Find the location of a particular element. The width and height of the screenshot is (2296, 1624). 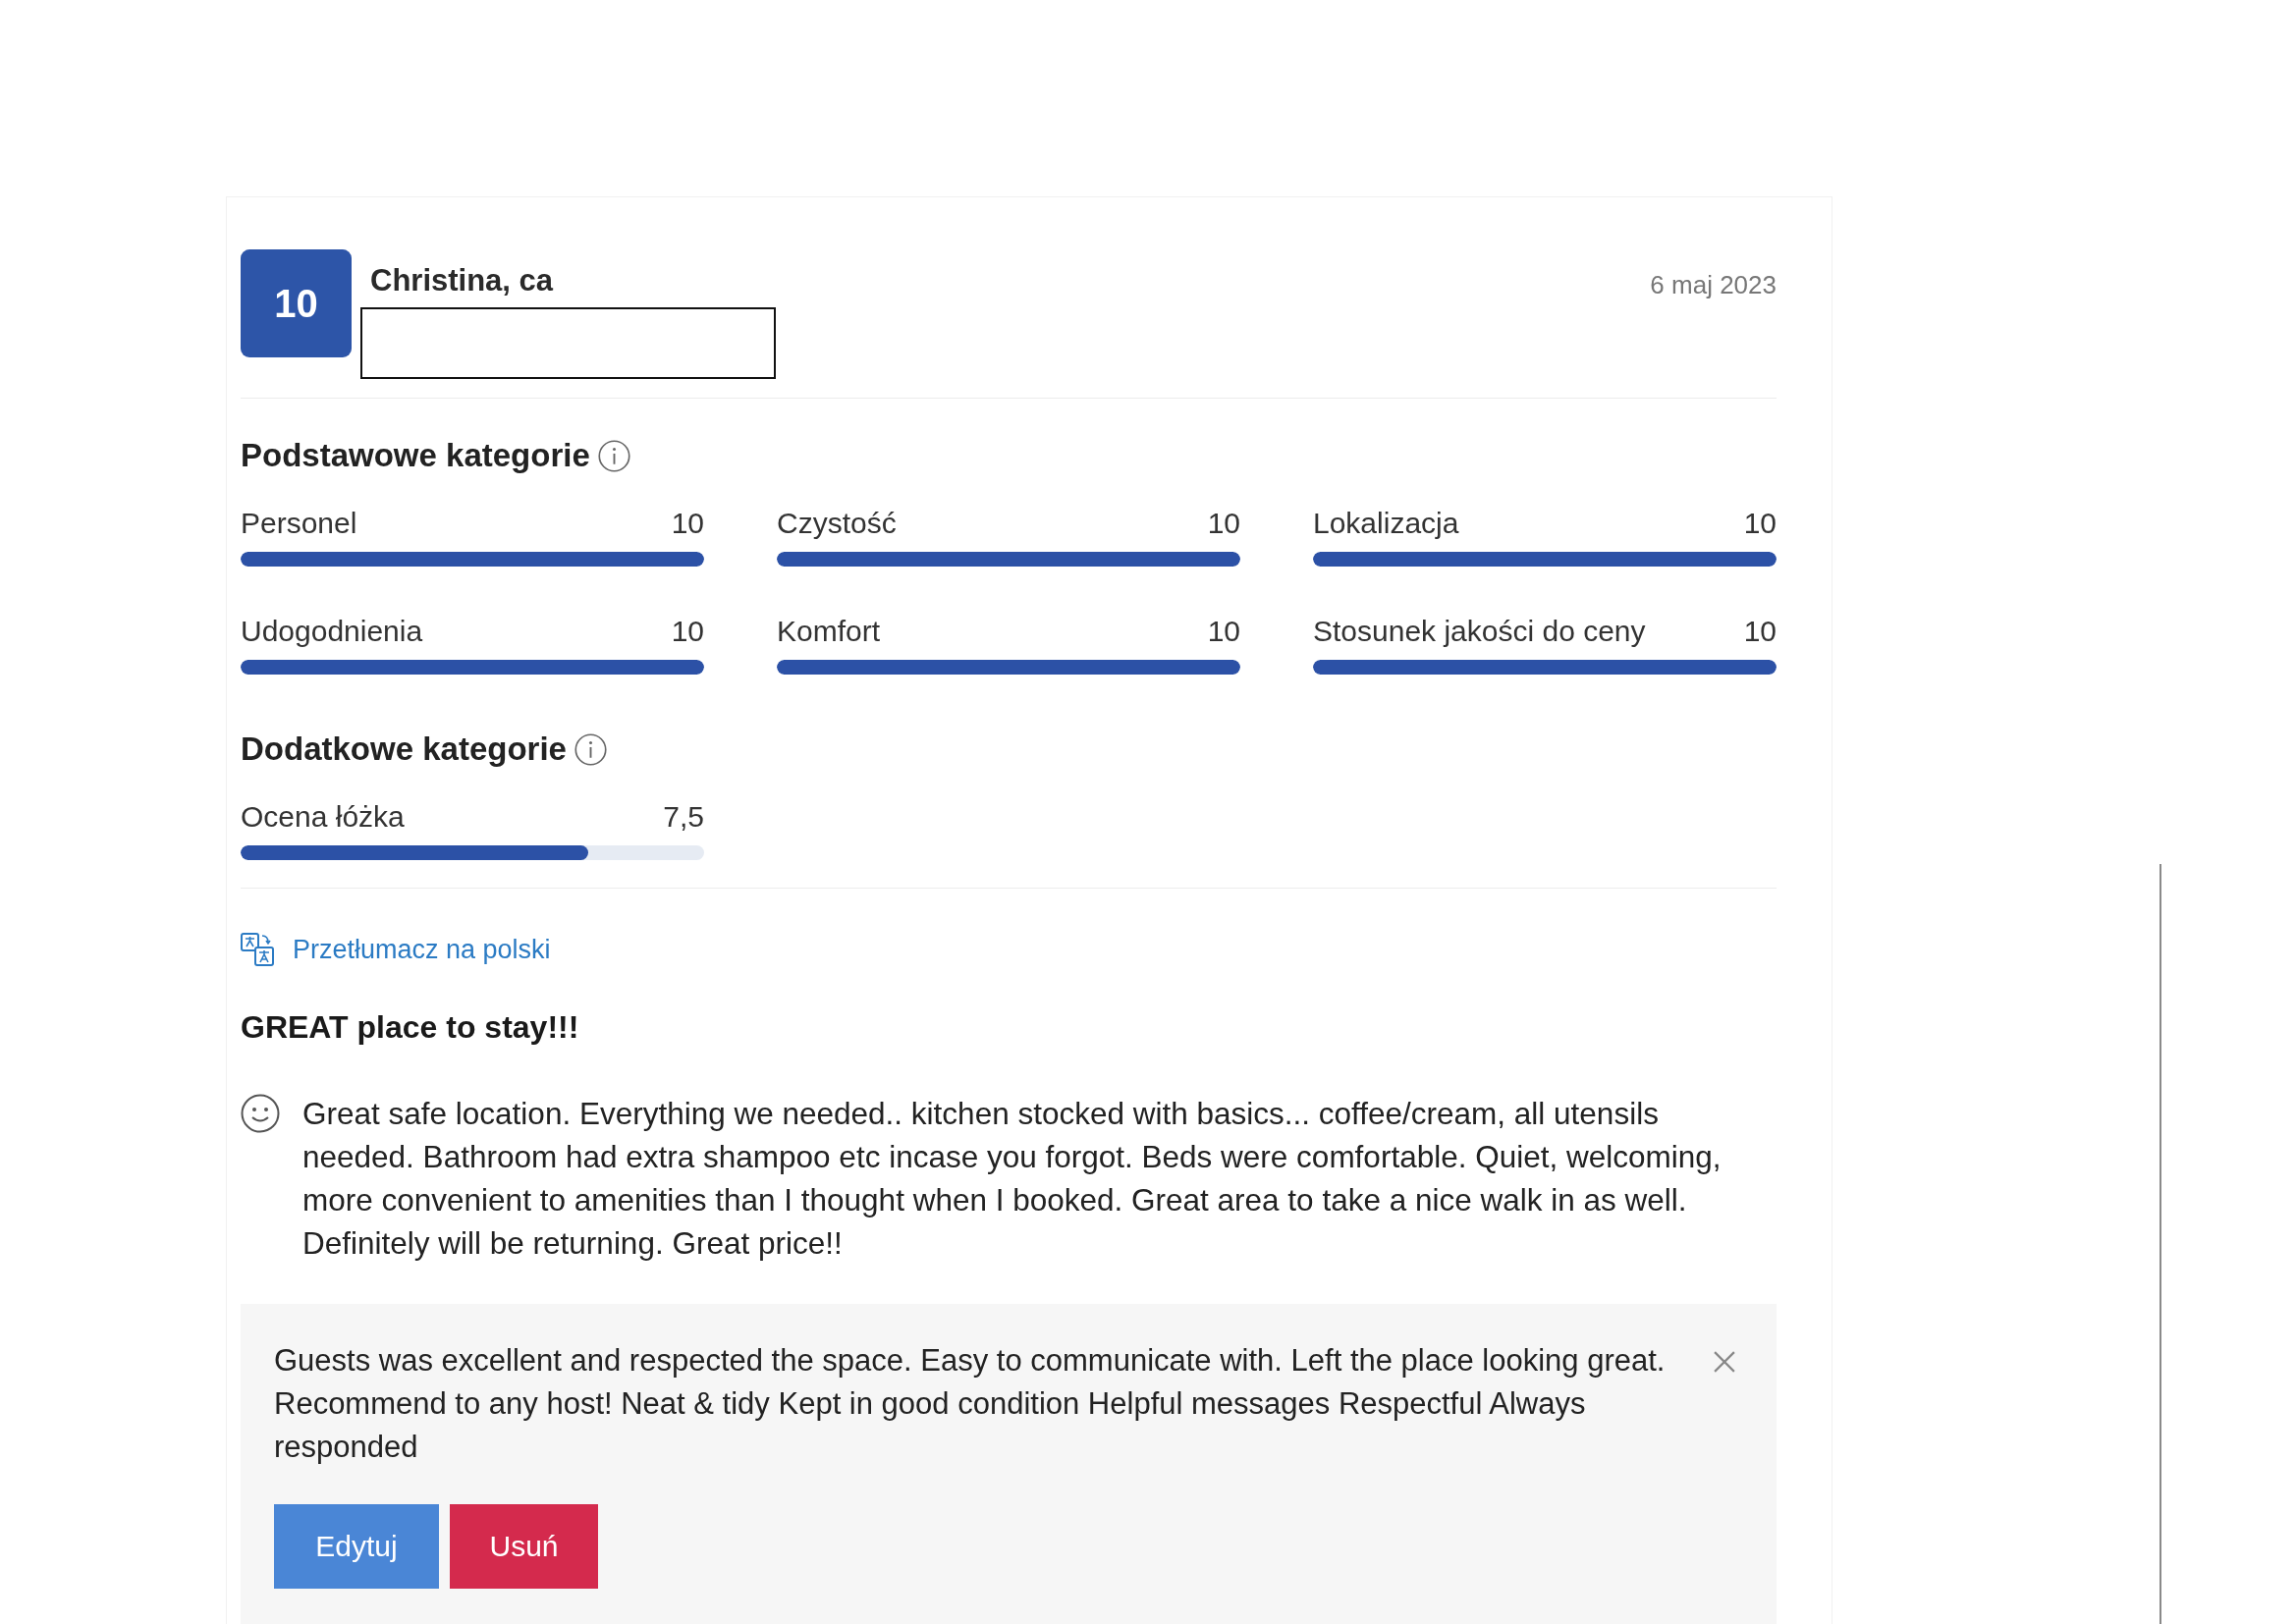

smiley-icon is located at coordinates (260, 1113).